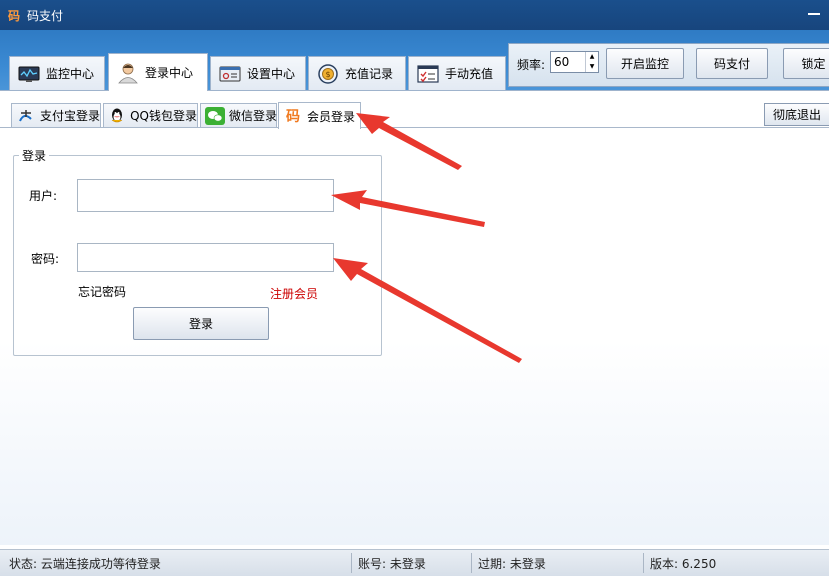 The image size is (829, 576). I want to click on subtab-divider, so click(414, 127).